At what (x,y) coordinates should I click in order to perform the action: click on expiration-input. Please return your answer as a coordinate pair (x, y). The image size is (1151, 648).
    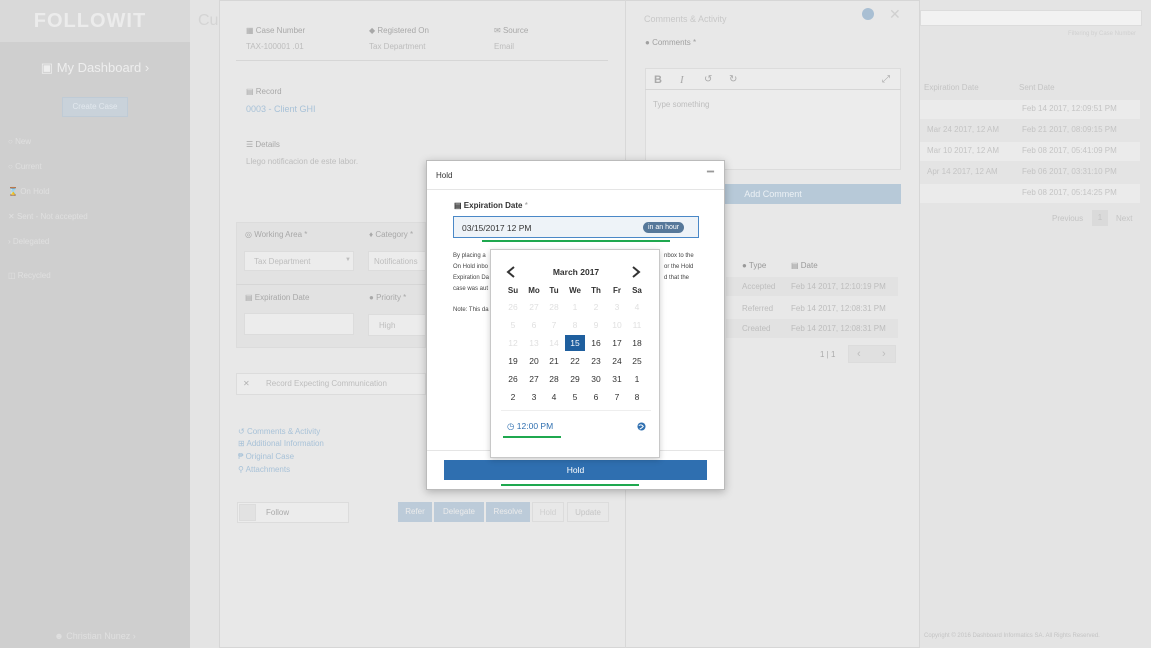
    Looking at the image, I should click on (299, 324).